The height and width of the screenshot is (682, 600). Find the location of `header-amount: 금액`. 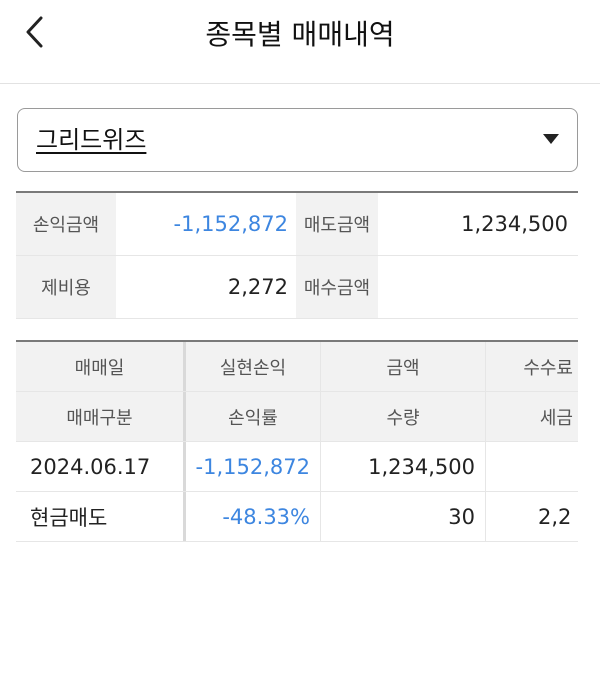

header-amount: 금액 is located at coordinates (402, 366).